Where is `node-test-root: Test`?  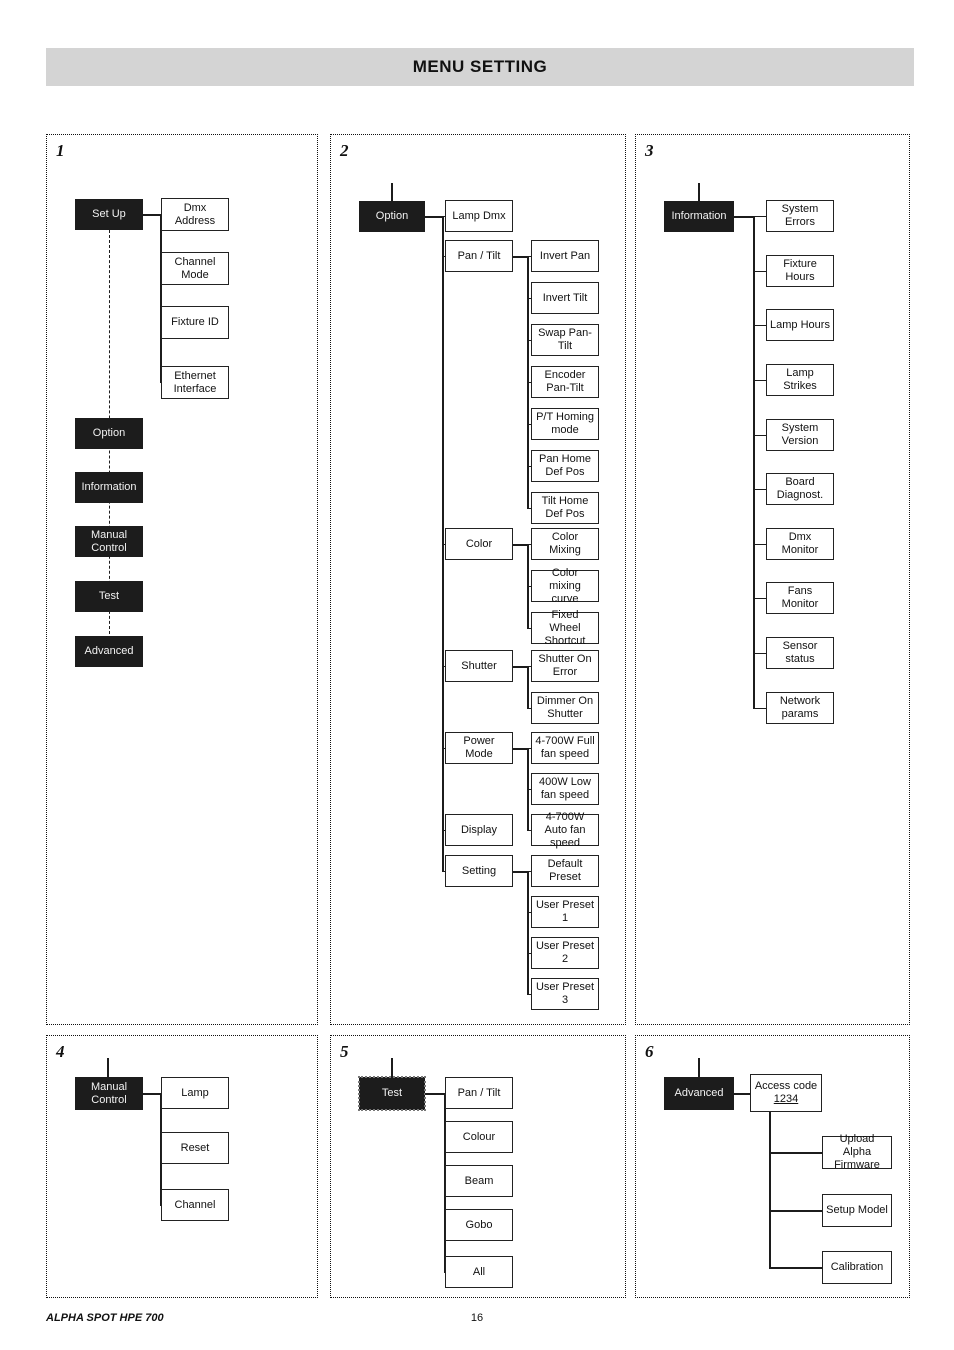
node-test-root: Test is located at coordinates (392, 1093).